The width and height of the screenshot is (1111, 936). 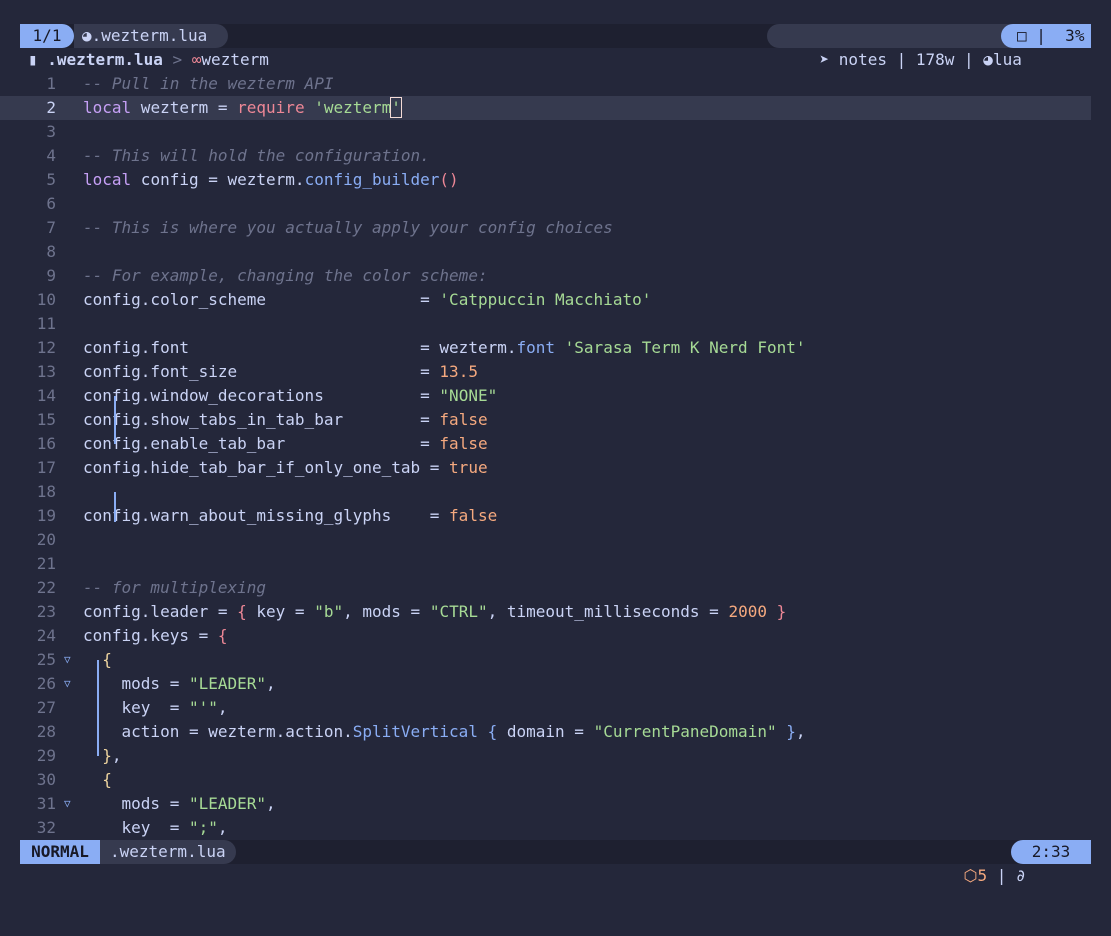 What do you see at coordinates (449, 179) in the screenshot?
I see `code-token: ()` at bounding box center [449, 179].